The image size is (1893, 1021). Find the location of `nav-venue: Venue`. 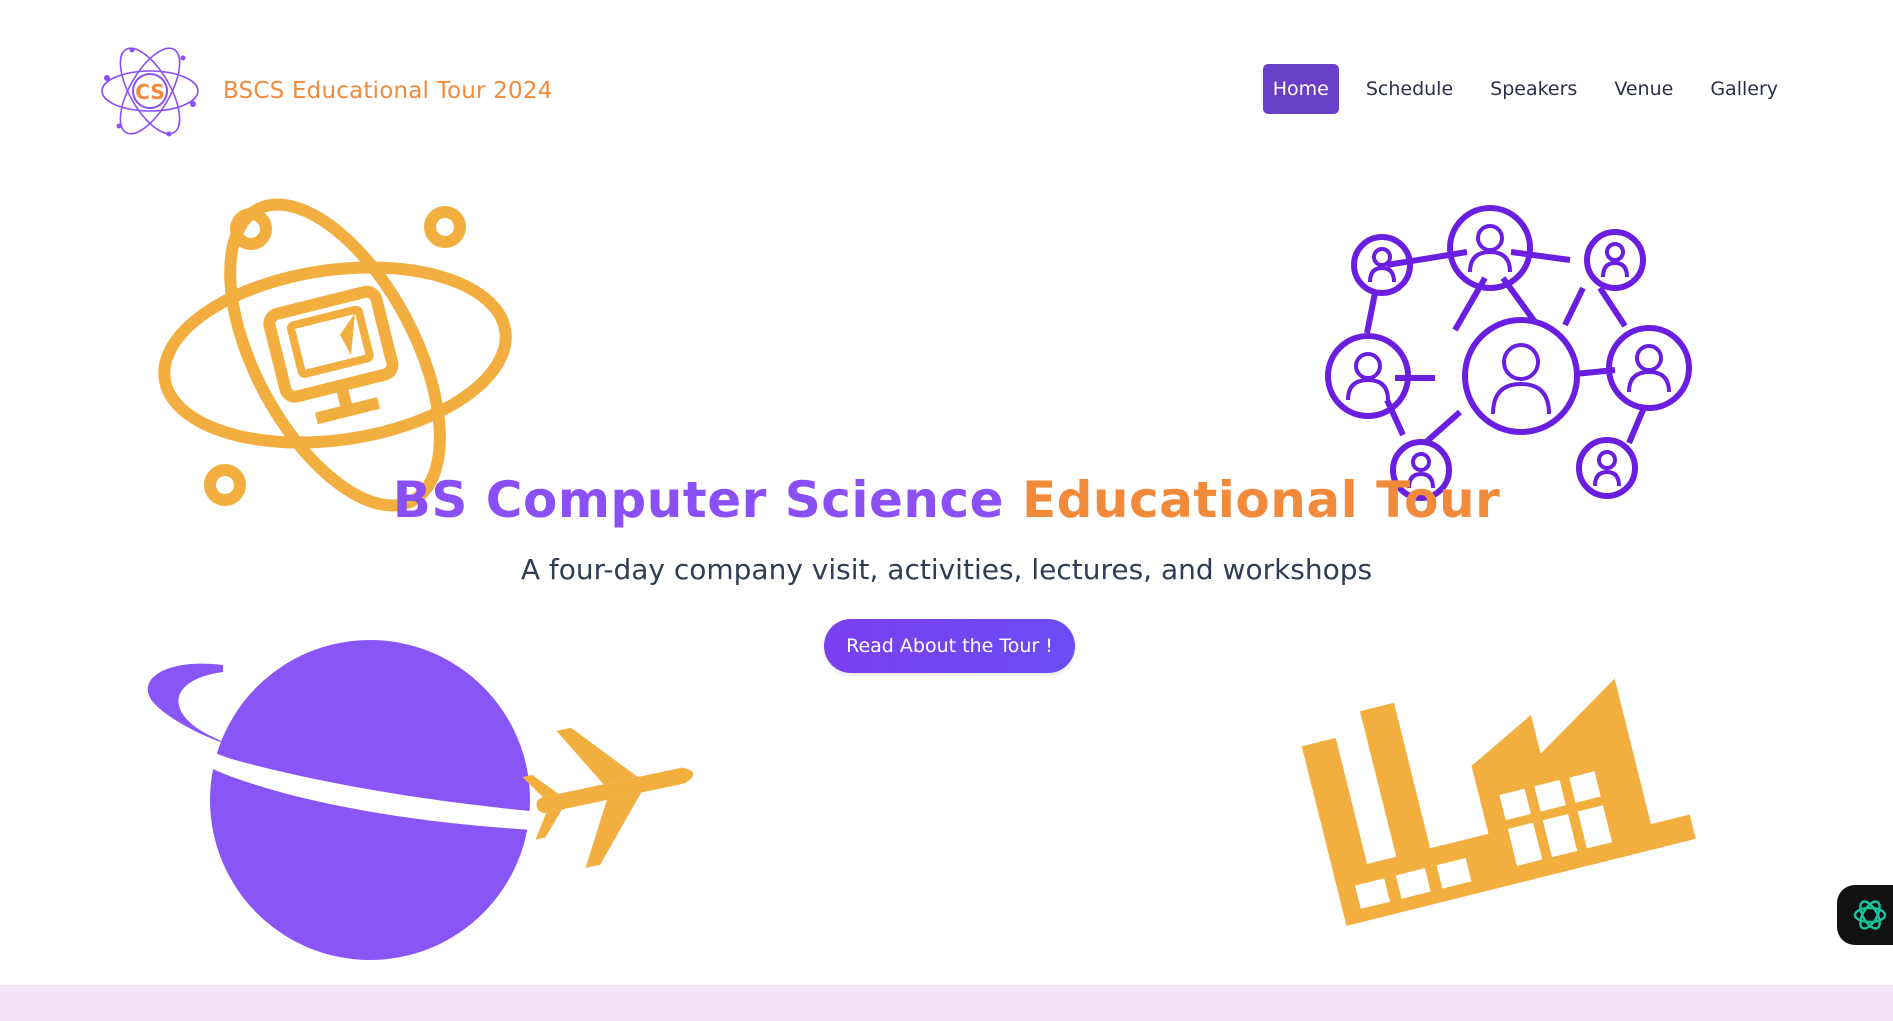

nav-venue: Venue is located at coordinates (1643, 89).